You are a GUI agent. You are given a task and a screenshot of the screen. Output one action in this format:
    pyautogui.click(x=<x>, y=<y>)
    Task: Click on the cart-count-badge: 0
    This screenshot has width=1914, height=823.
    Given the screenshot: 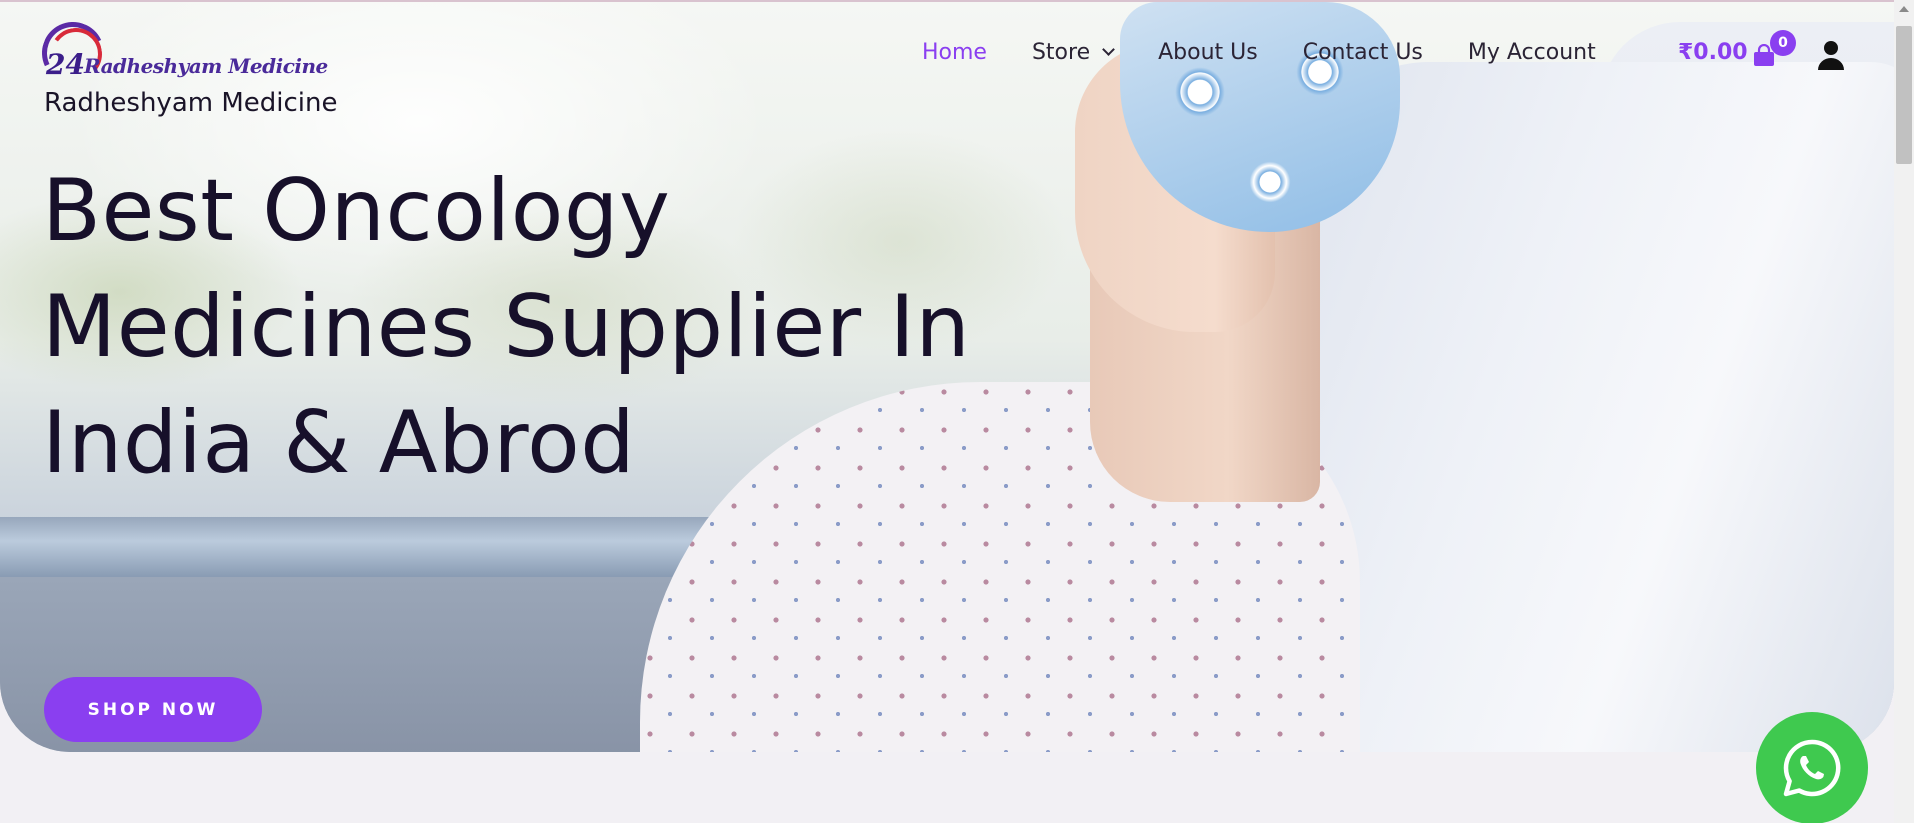 What is the action you would take?
    pyautogui.click(x=1783, y=43)
    